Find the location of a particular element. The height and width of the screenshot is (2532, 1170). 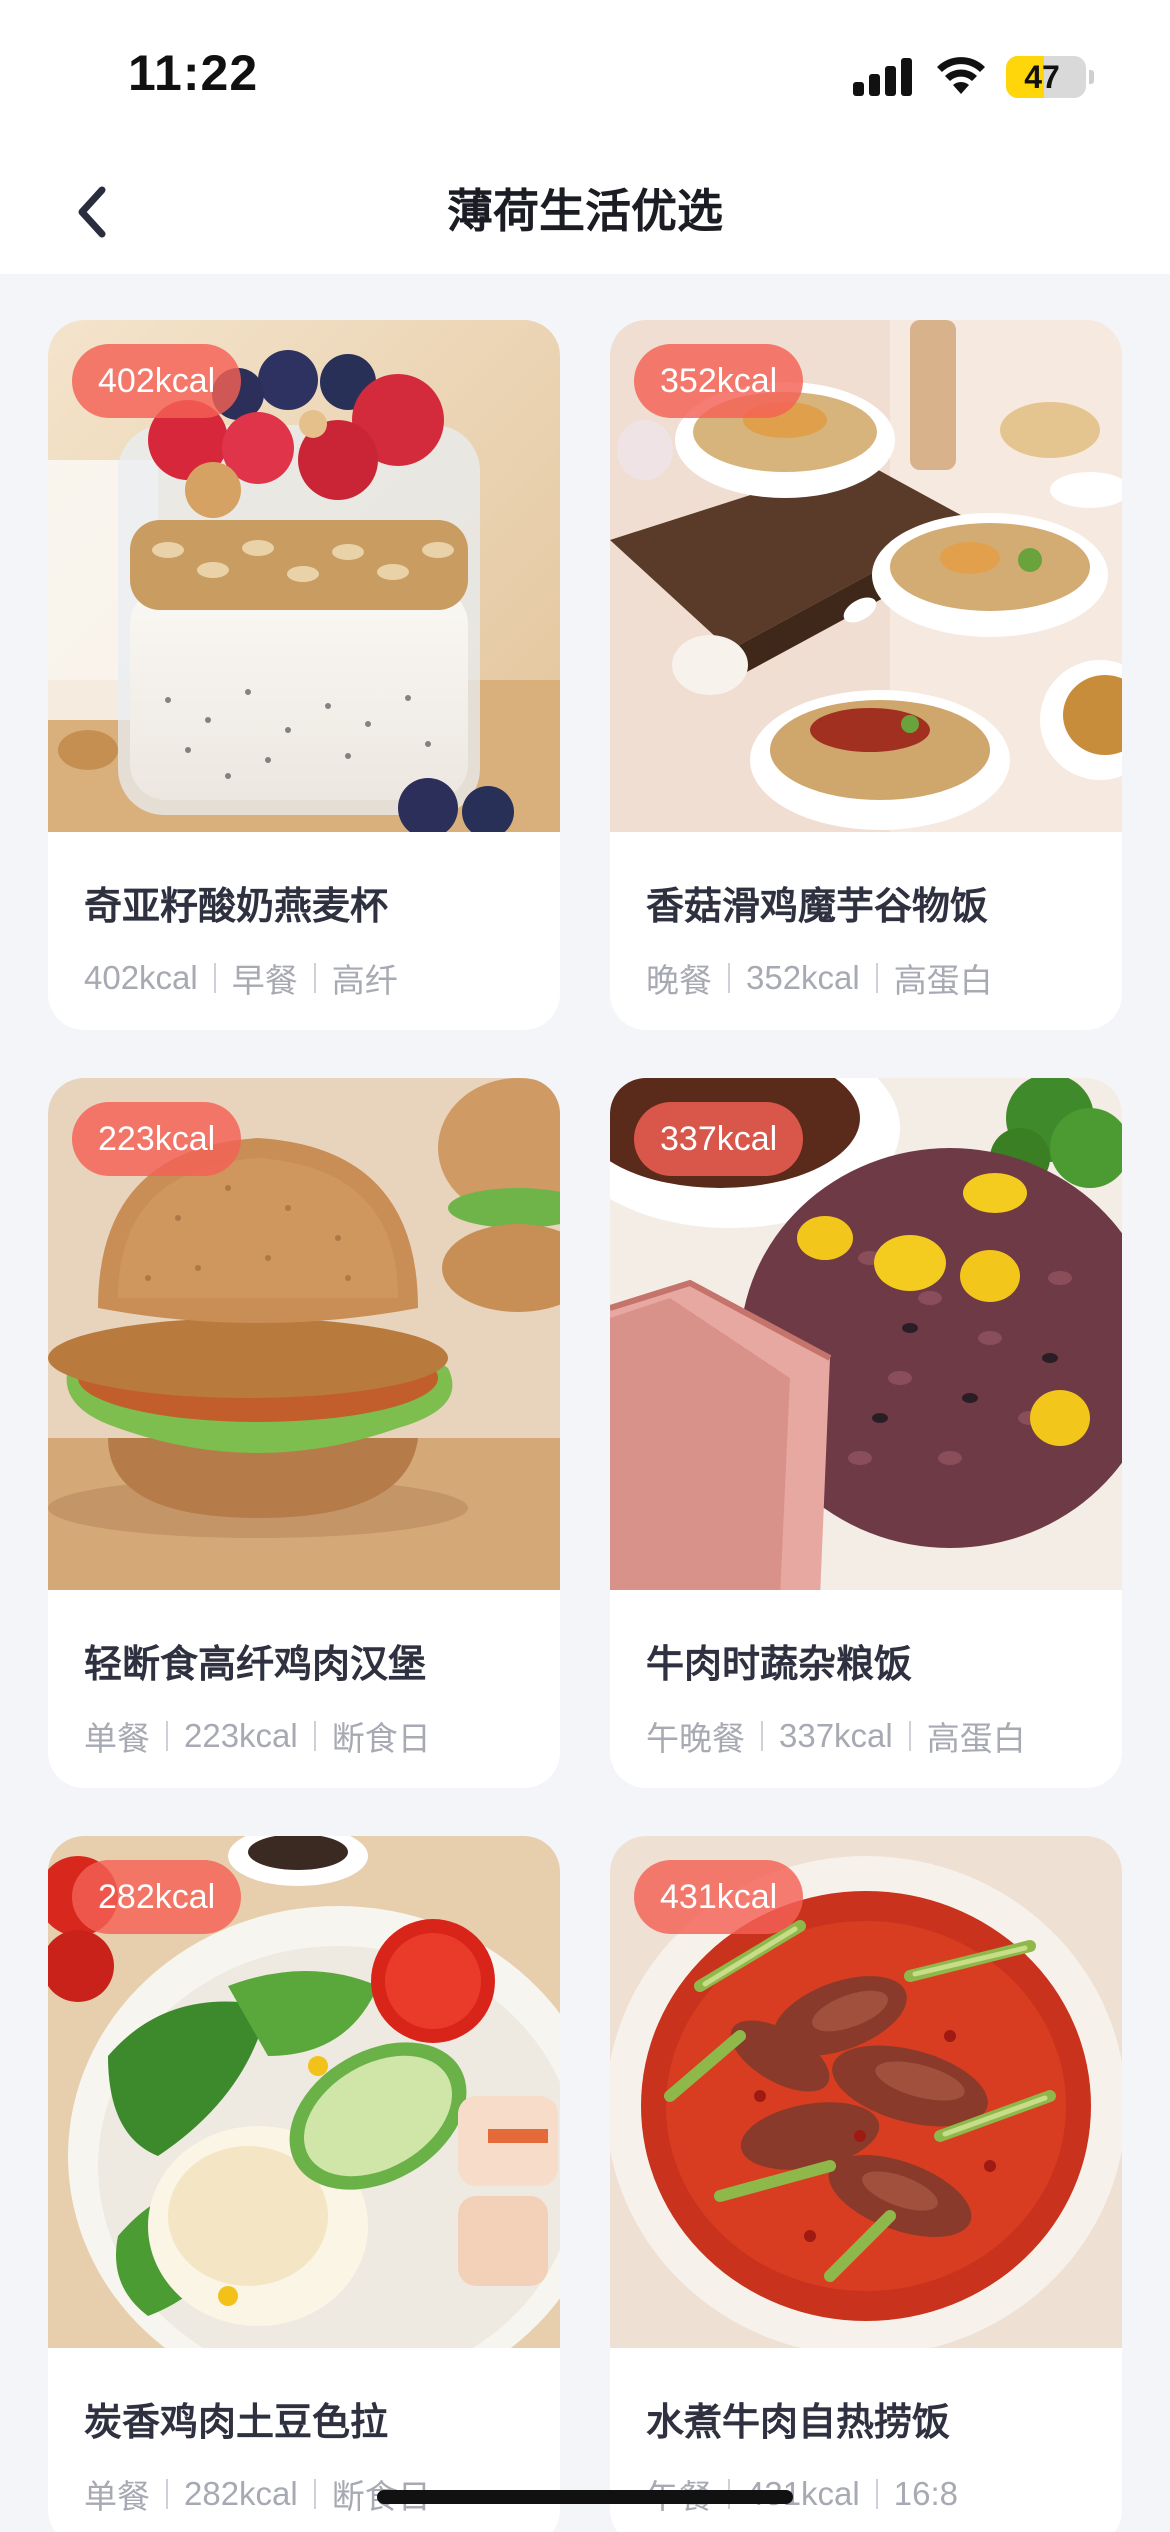

calorie-badge: 352kcal is located at coordinates (719, 381).